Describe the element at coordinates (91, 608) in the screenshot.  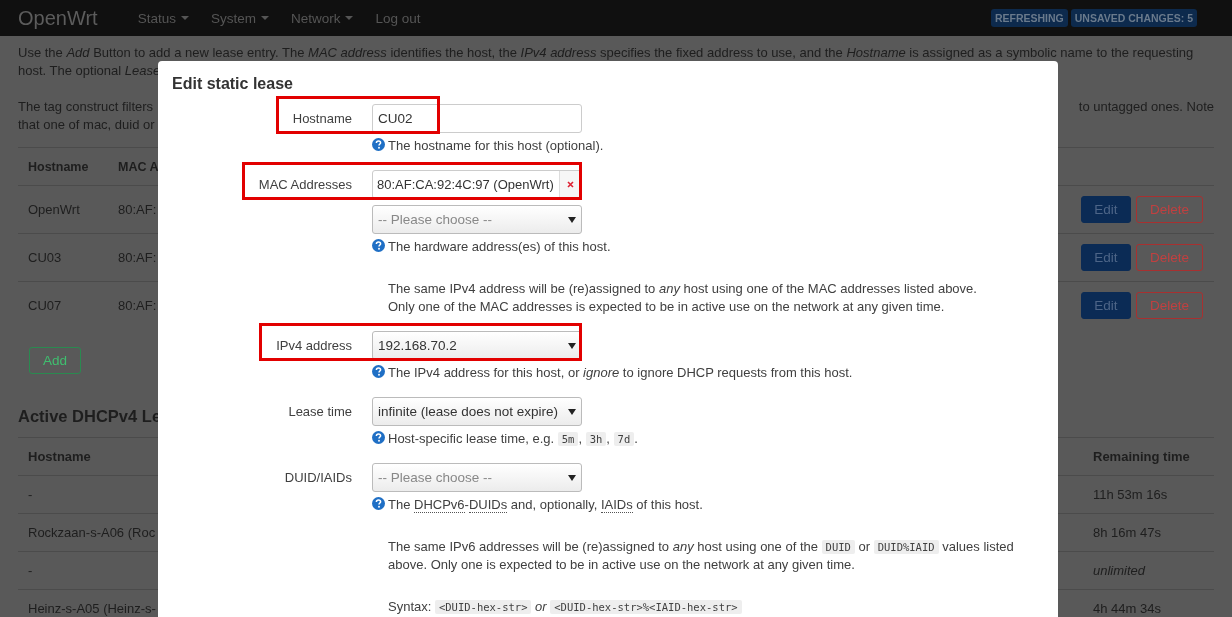
I see `table-cell-text: Heinz-s-A05 (Heinz-s-` at that location.